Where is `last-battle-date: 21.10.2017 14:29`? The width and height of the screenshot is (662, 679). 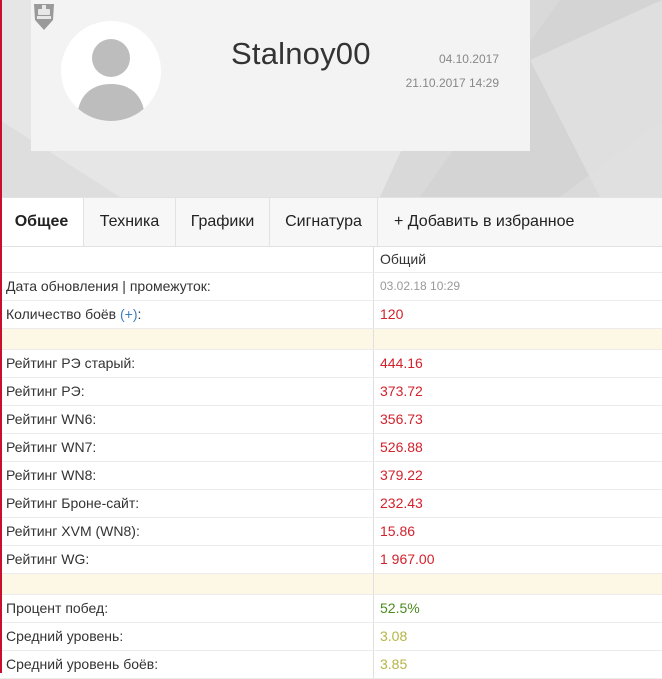 last-battle-date: 21.10.2017 14:29 is located at coordinates (452, 83).